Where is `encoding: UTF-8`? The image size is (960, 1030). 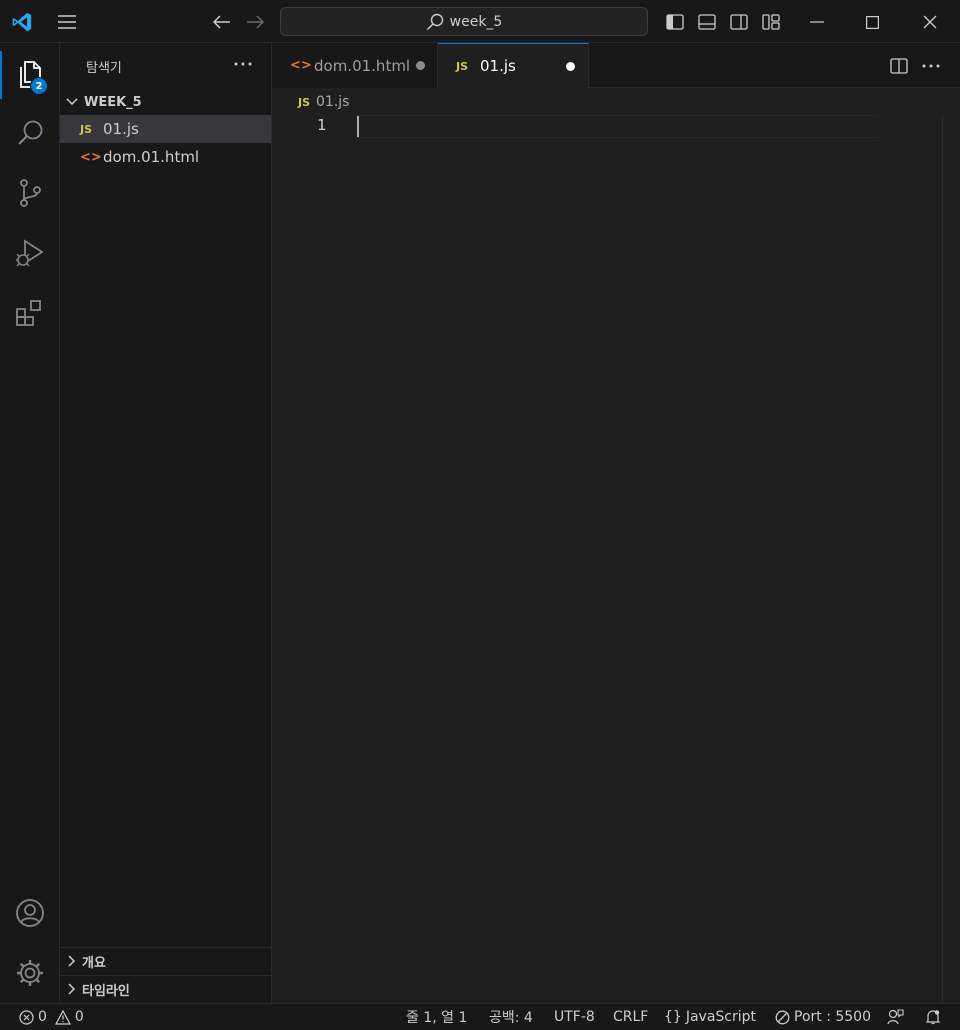 encoding: UTF-8 is located at coordinates (574, 1017).